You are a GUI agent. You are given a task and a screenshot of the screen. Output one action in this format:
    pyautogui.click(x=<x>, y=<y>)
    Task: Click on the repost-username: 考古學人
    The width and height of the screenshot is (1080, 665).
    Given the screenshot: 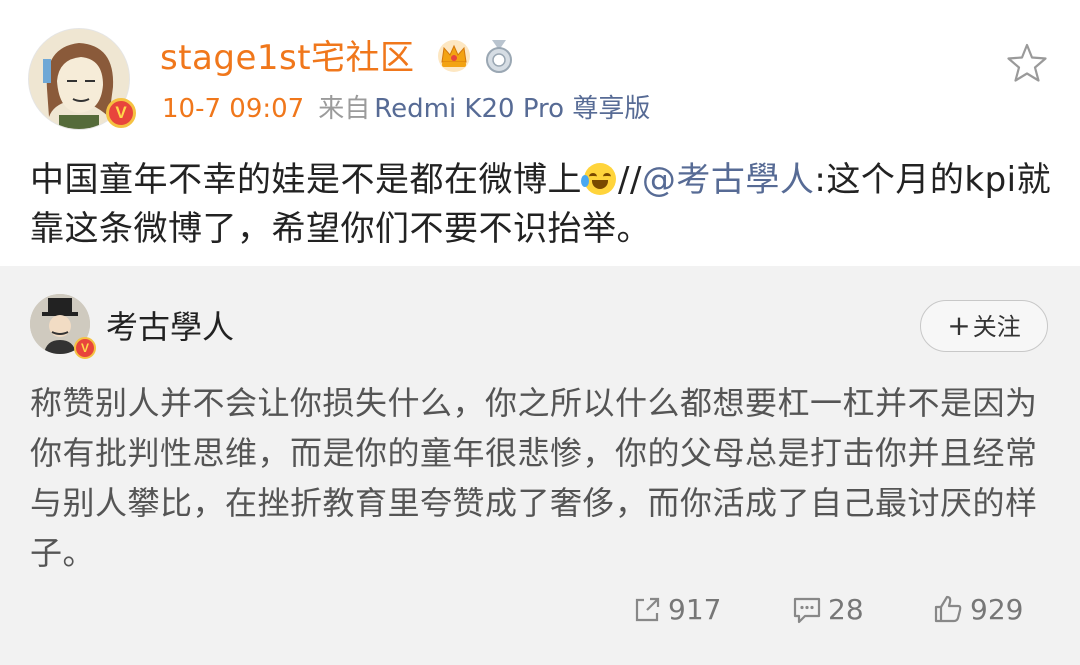 What is the action you would take?
    pyautogui.click(x=170, y=327)
    